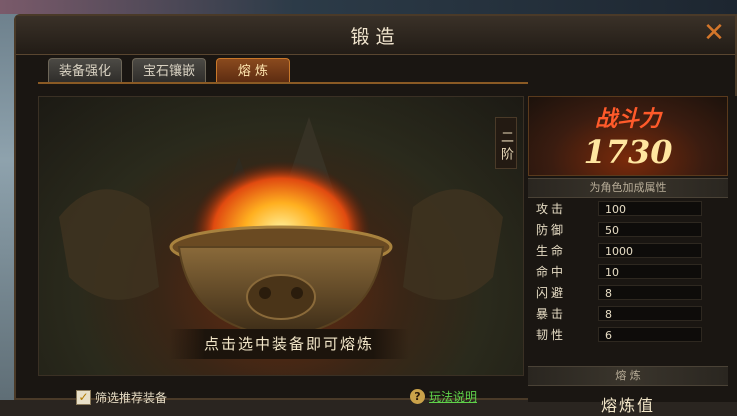 The width and height of the screenshot is (737, 416). I want to click on tab-gem-inlay: 宝石镶嵌, so click(169, 71).